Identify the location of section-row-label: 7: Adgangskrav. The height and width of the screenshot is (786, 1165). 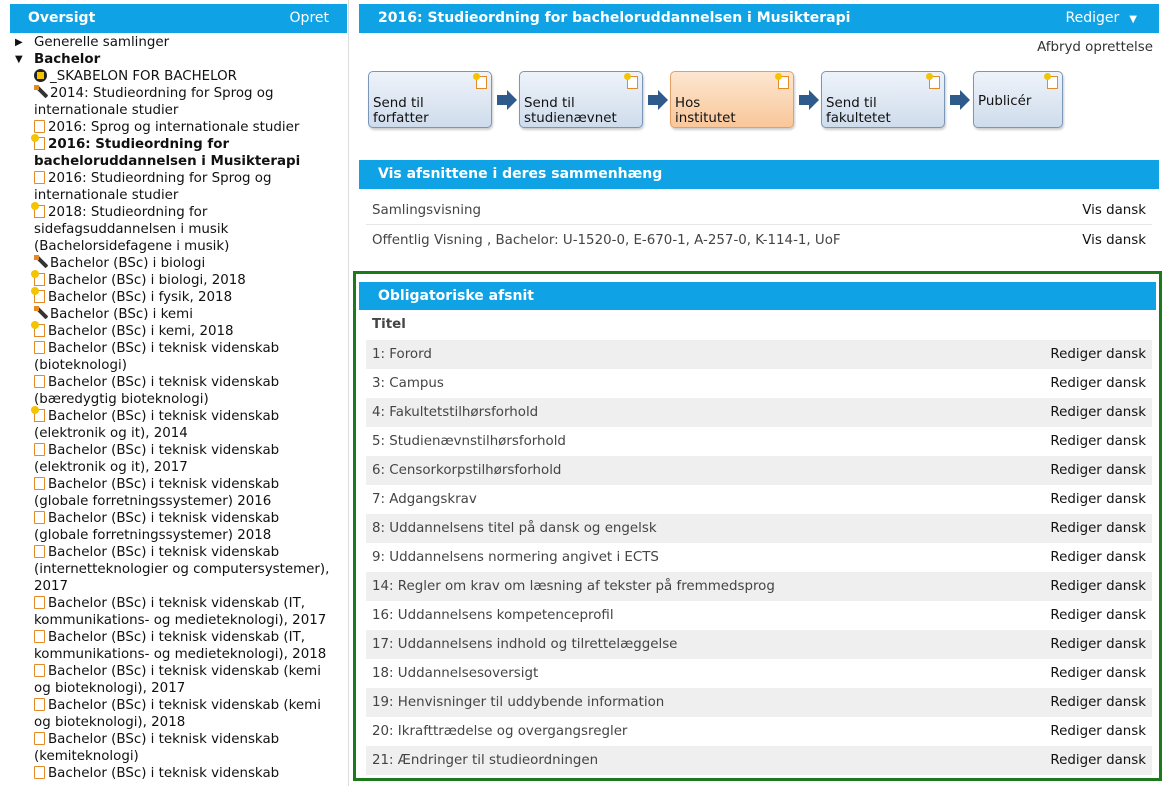
(424, 499).